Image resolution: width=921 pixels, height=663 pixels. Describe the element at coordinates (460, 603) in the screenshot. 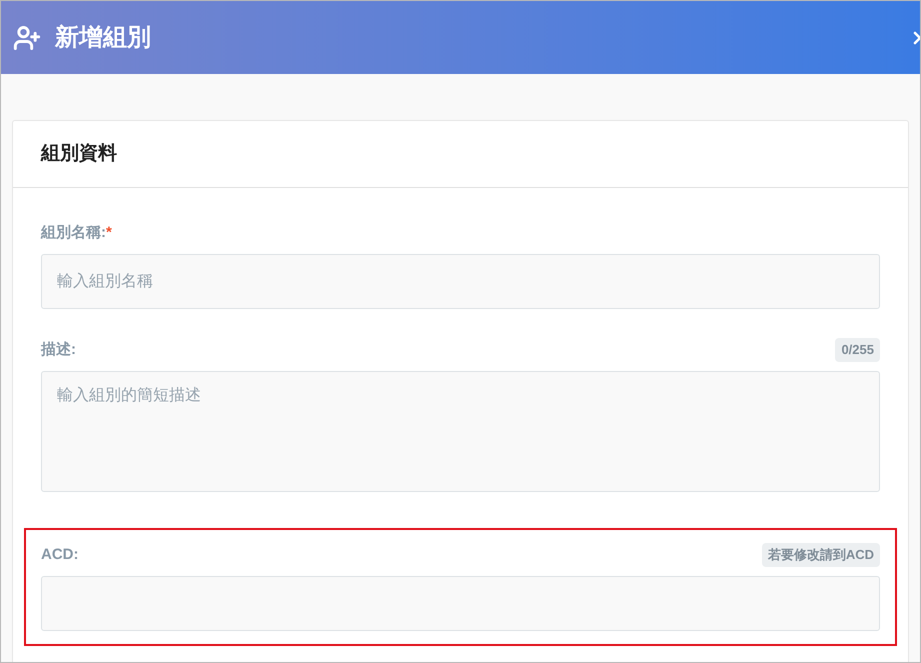

I see `input-field` at that location.